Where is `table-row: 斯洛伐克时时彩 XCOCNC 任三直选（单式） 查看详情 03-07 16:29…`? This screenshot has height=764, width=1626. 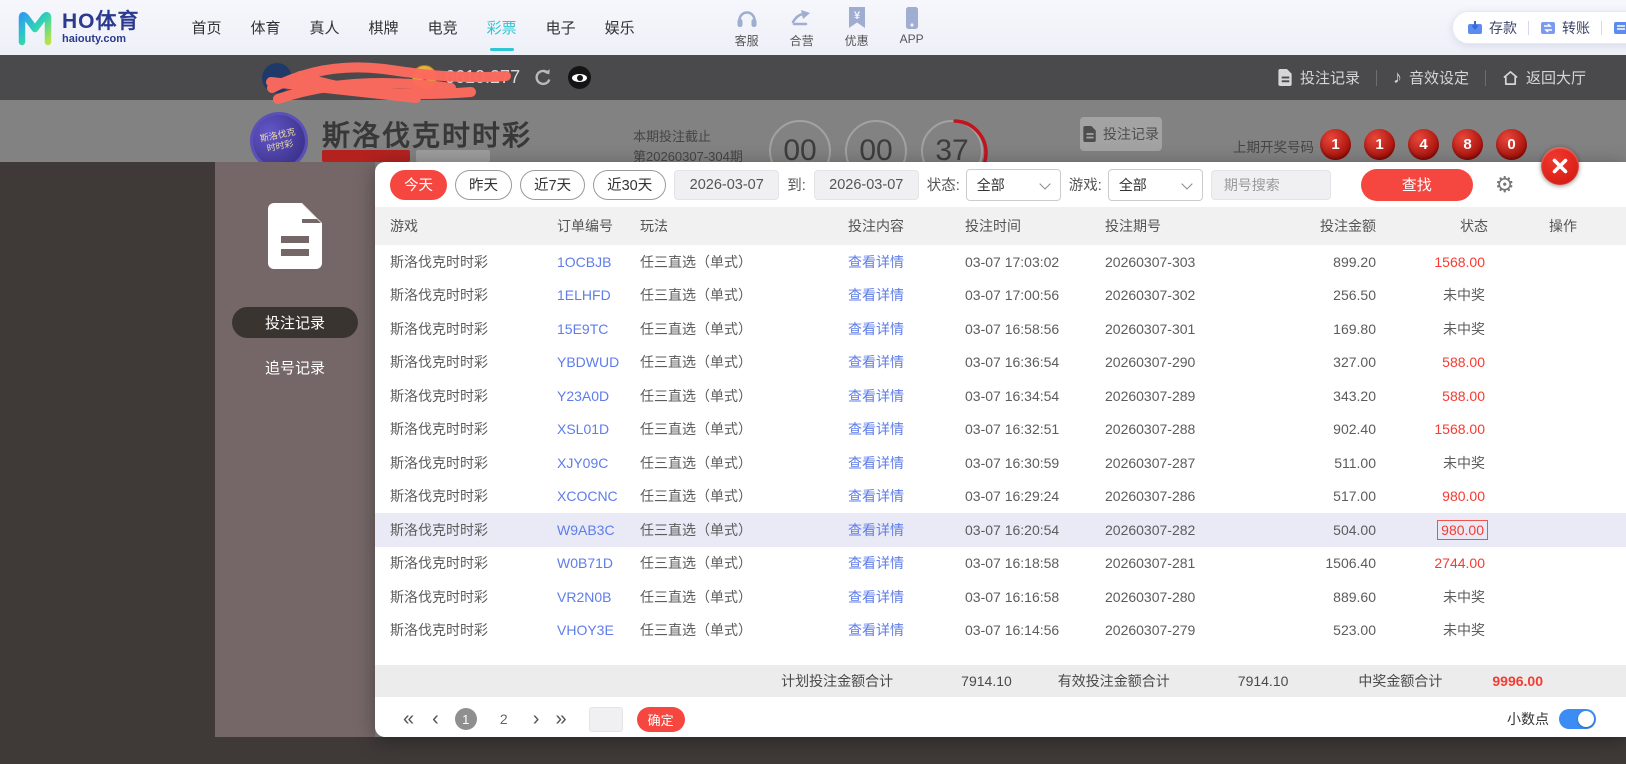
table-row: 斯洛伐克时时彩 XCOCNC 任三直选（单式） 查看详情 03-07 16:29… is located at coordinates (1000, 496).